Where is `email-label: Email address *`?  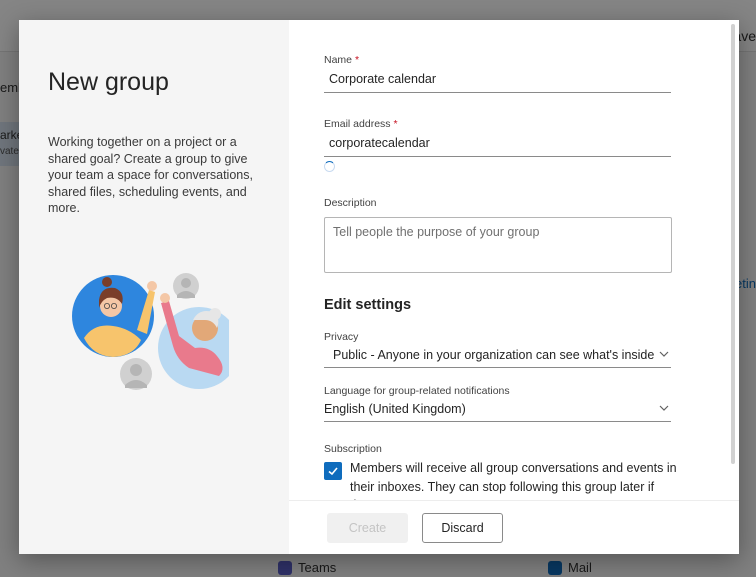
email-label: Email address * is located at coordinates (361, 124).